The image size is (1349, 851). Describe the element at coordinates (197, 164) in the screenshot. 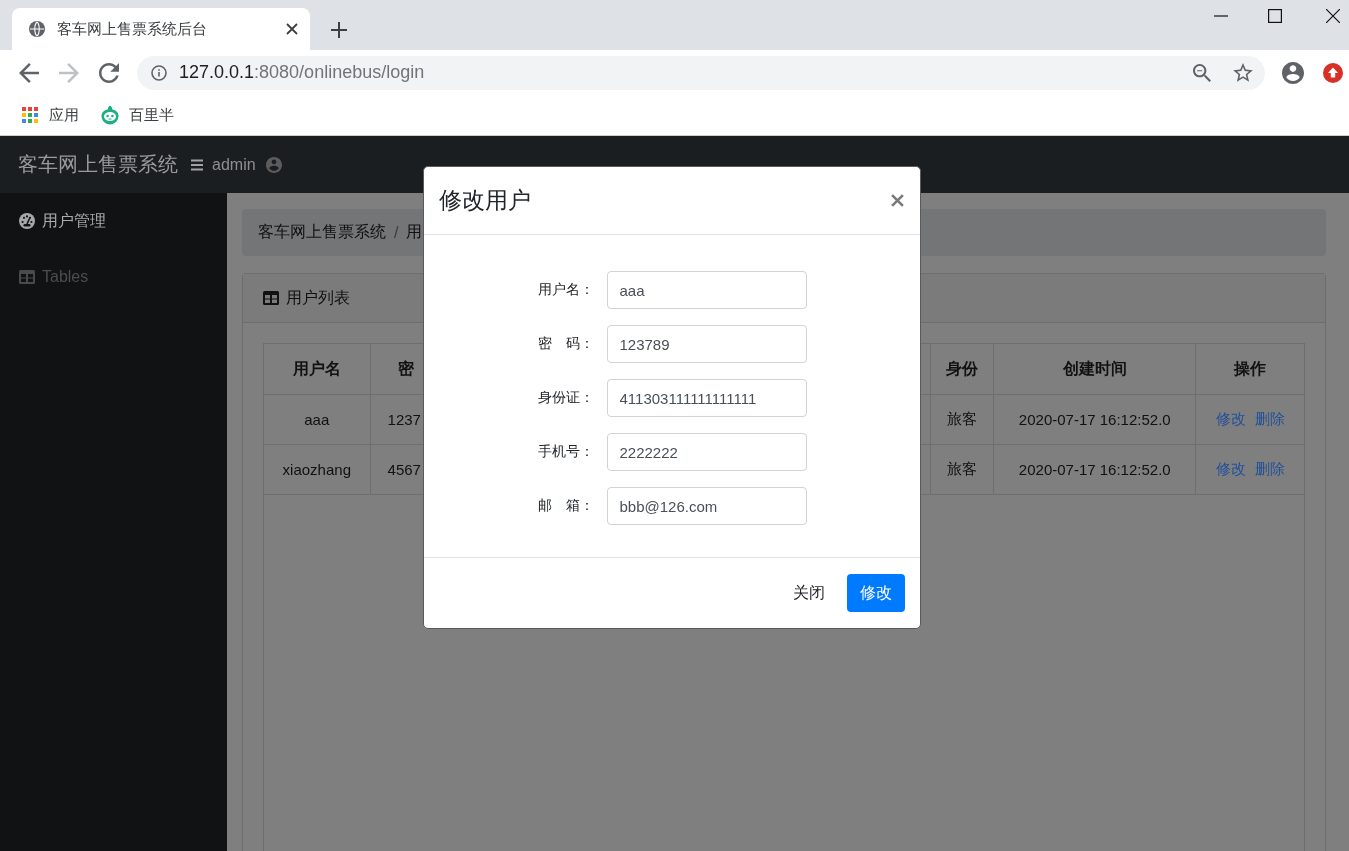

I see `menu-icon` at that location.